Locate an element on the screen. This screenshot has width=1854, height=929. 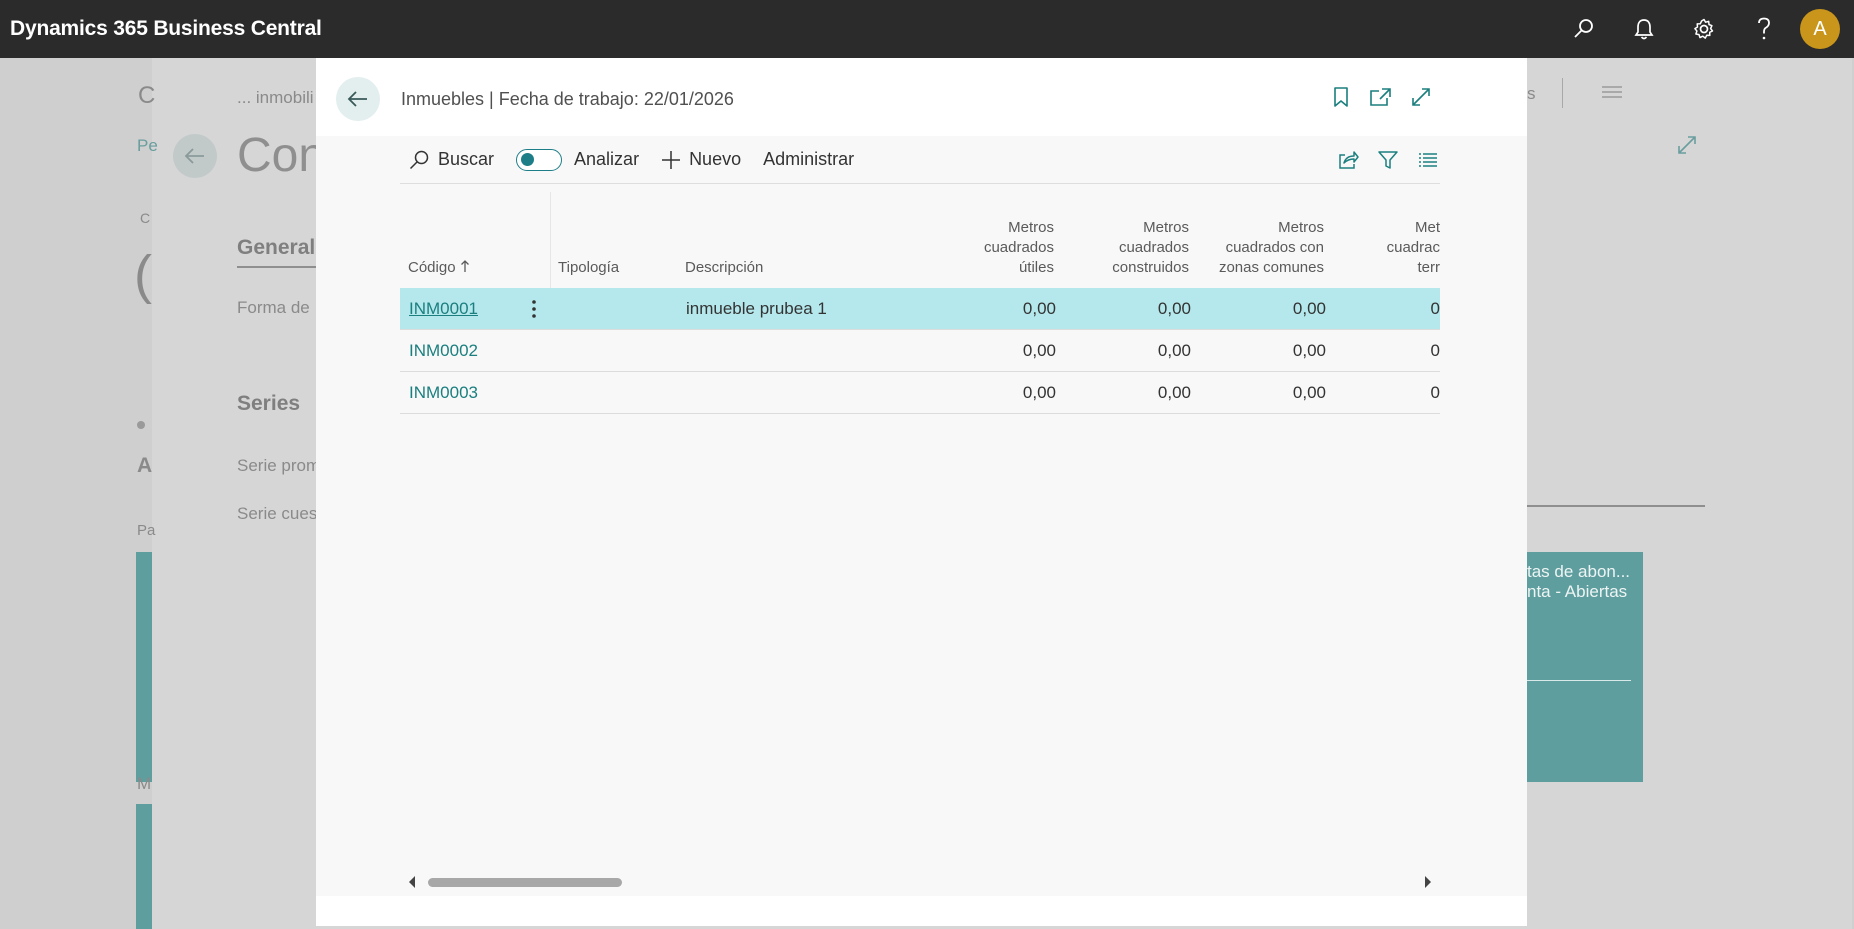
background-heading: Con is located at coordinates (281, 155).